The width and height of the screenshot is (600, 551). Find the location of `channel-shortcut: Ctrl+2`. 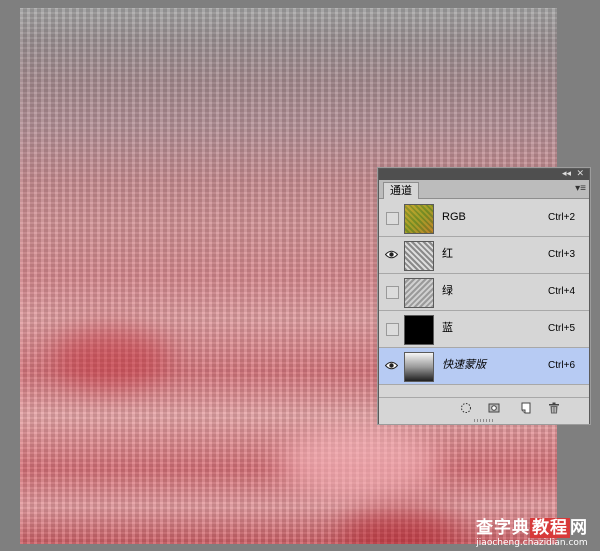

channel-shortcut: Ctrl+2 is located at coordinates (561, 217).